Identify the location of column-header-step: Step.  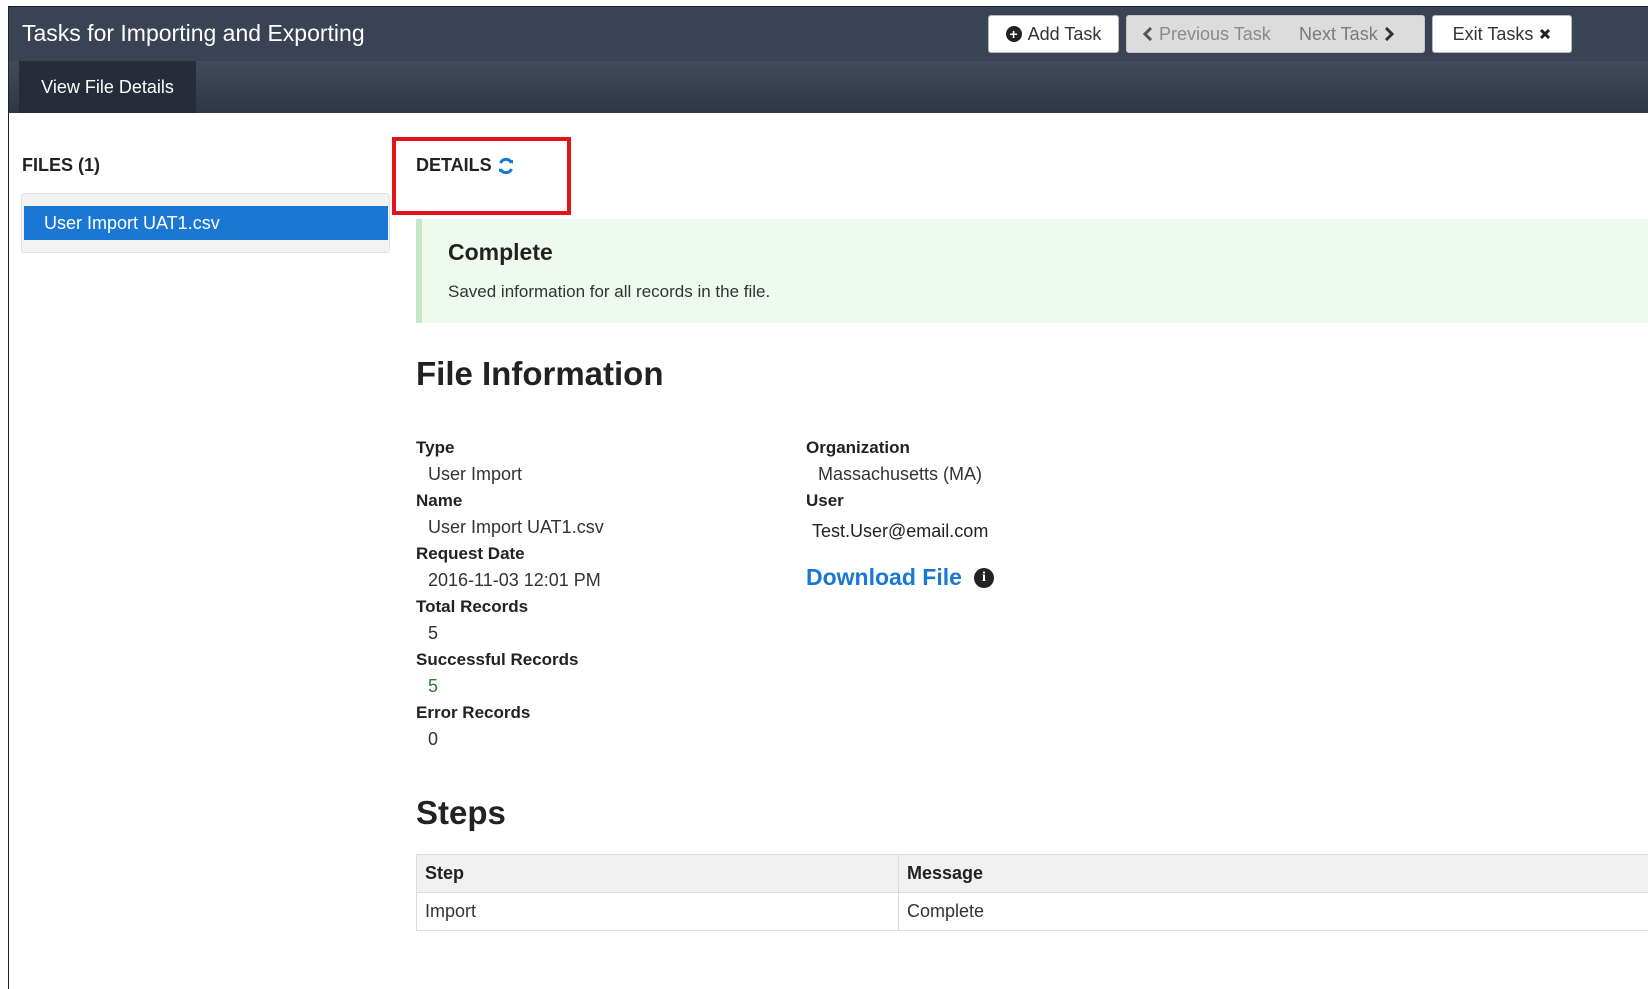
(657, 873).